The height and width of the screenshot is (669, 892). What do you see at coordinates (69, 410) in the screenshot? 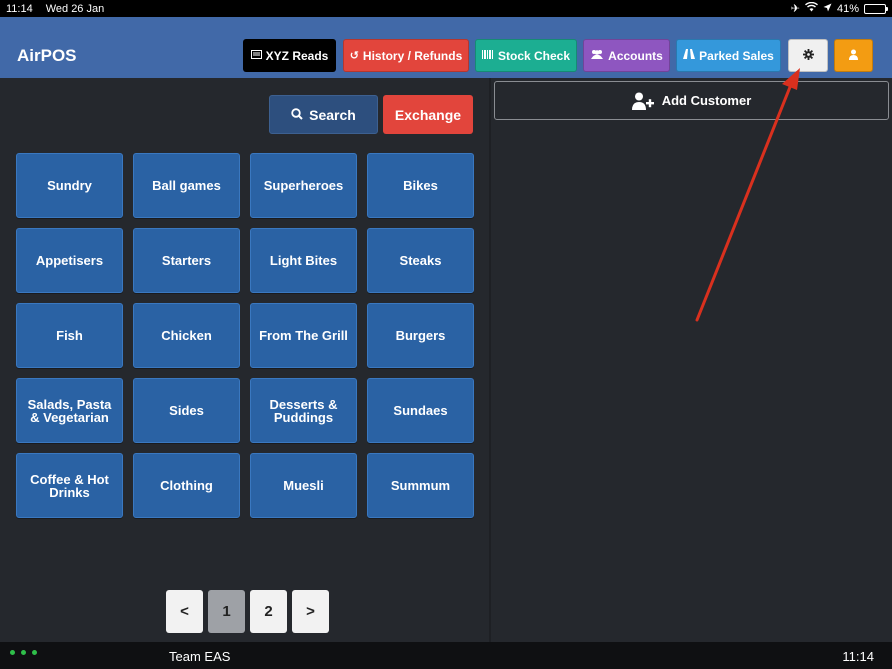
I see `category-button: Salads, Pasta & Vegetarian` at bounding box center [69, 410].